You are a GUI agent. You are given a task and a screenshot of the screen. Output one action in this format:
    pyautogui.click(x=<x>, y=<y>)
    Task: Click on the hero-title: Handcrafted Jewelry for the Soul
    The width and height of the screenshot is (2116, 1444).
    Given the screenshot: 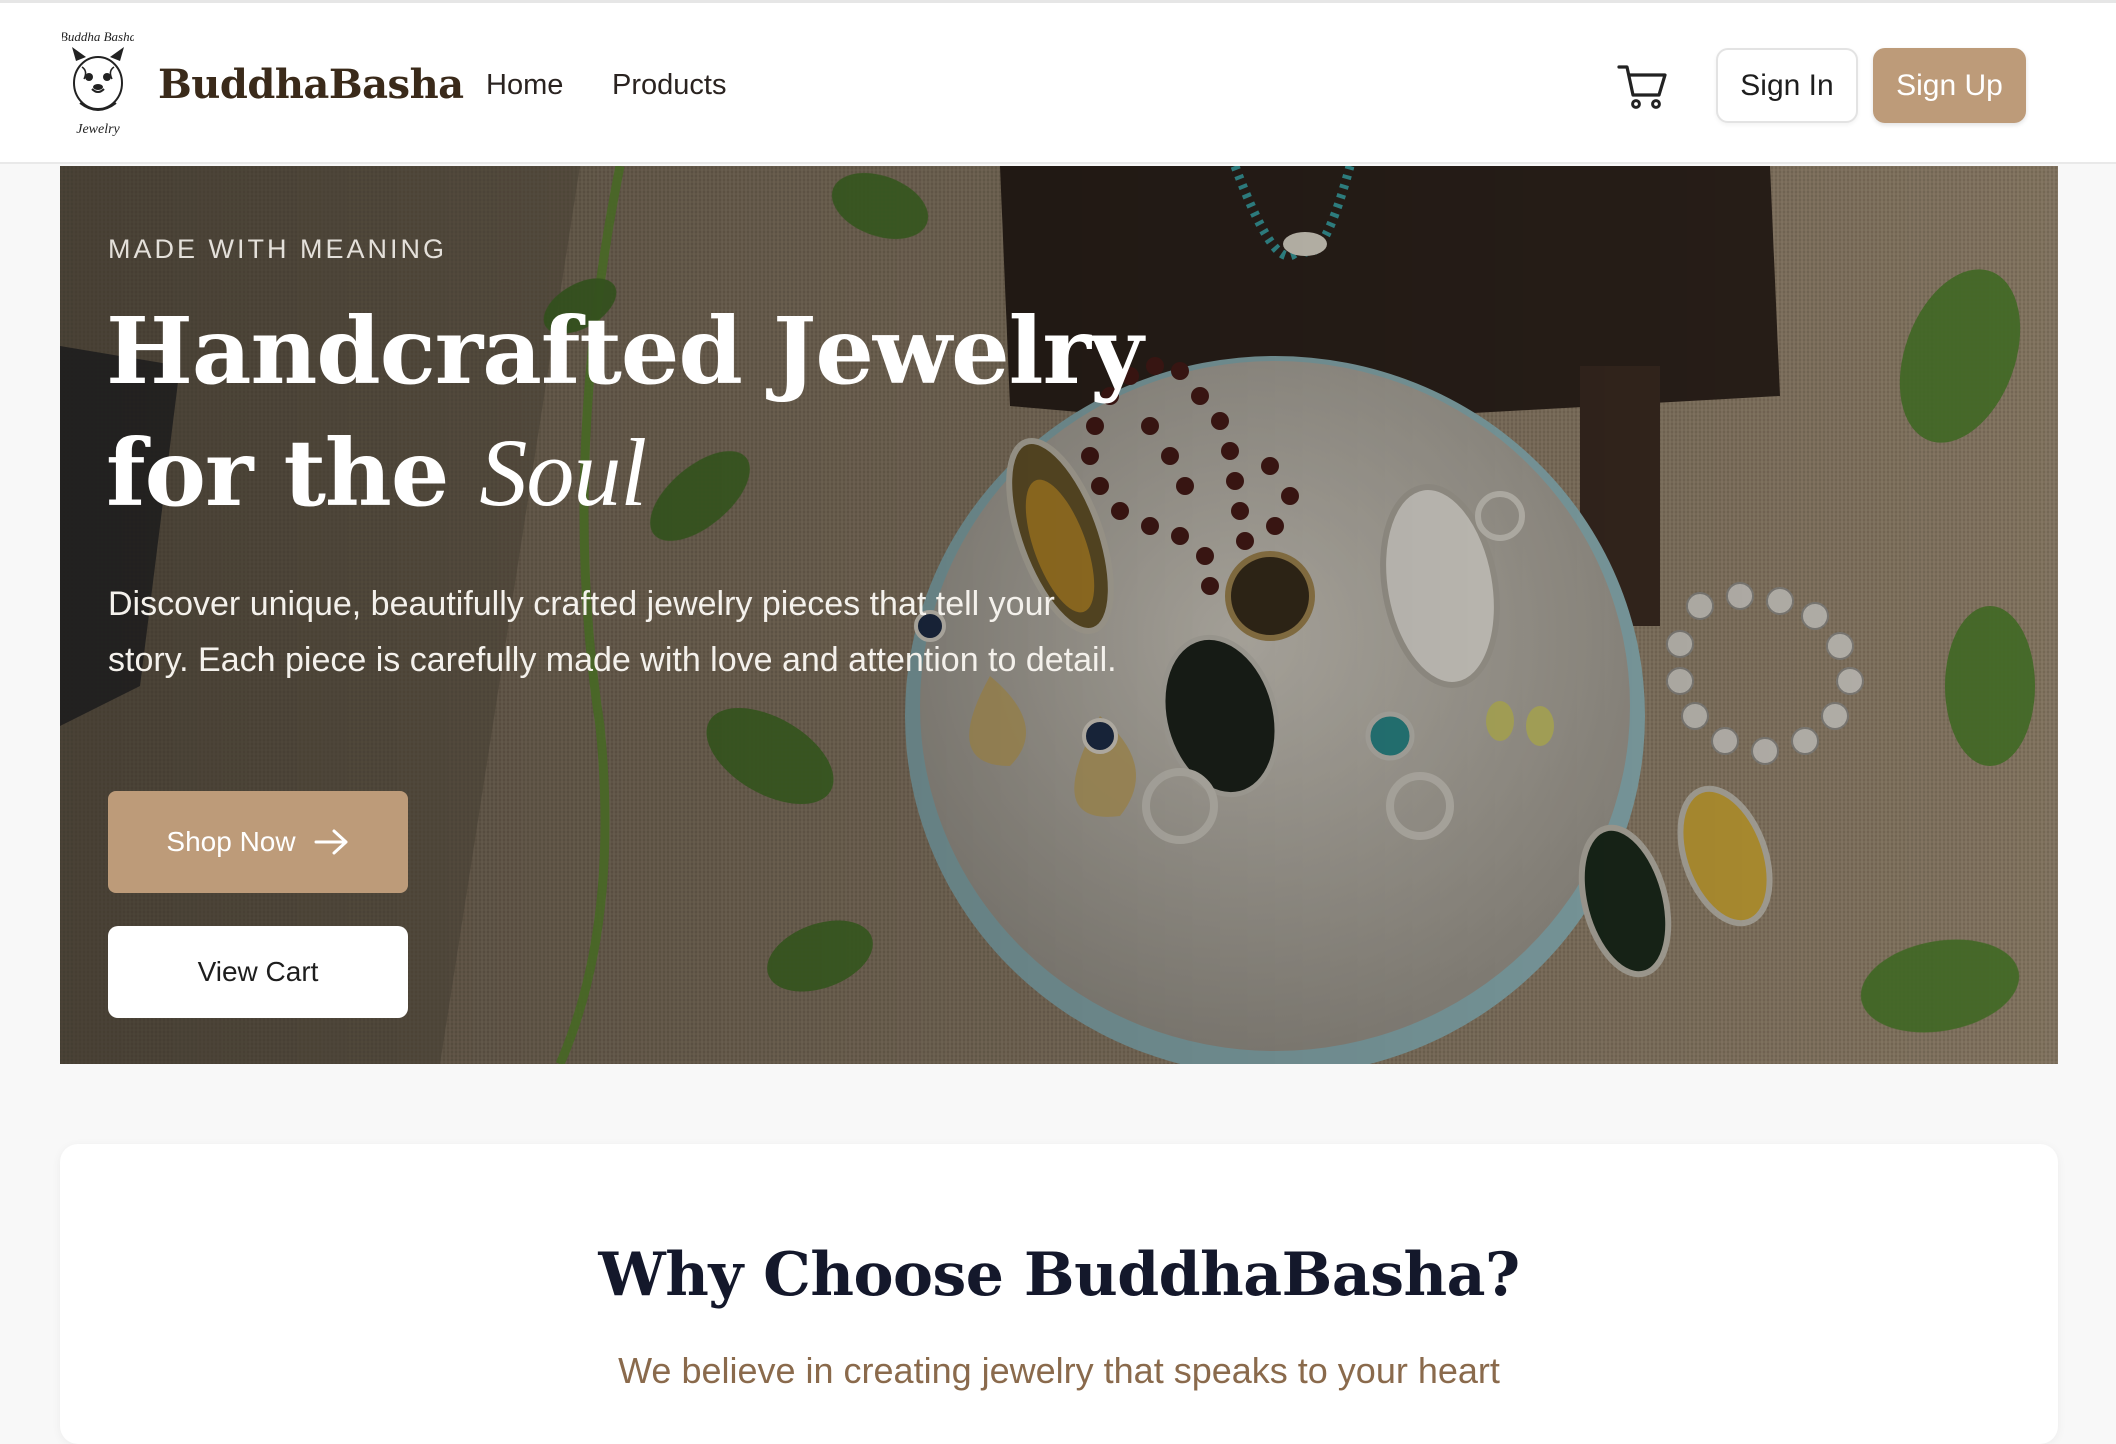 What is the action you would take?
    pyautogui.click(x=656, y=412)
    